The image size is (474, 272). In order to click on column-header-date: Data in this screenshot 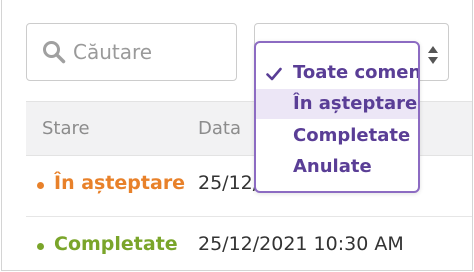, I will do `click(219, 128)`.